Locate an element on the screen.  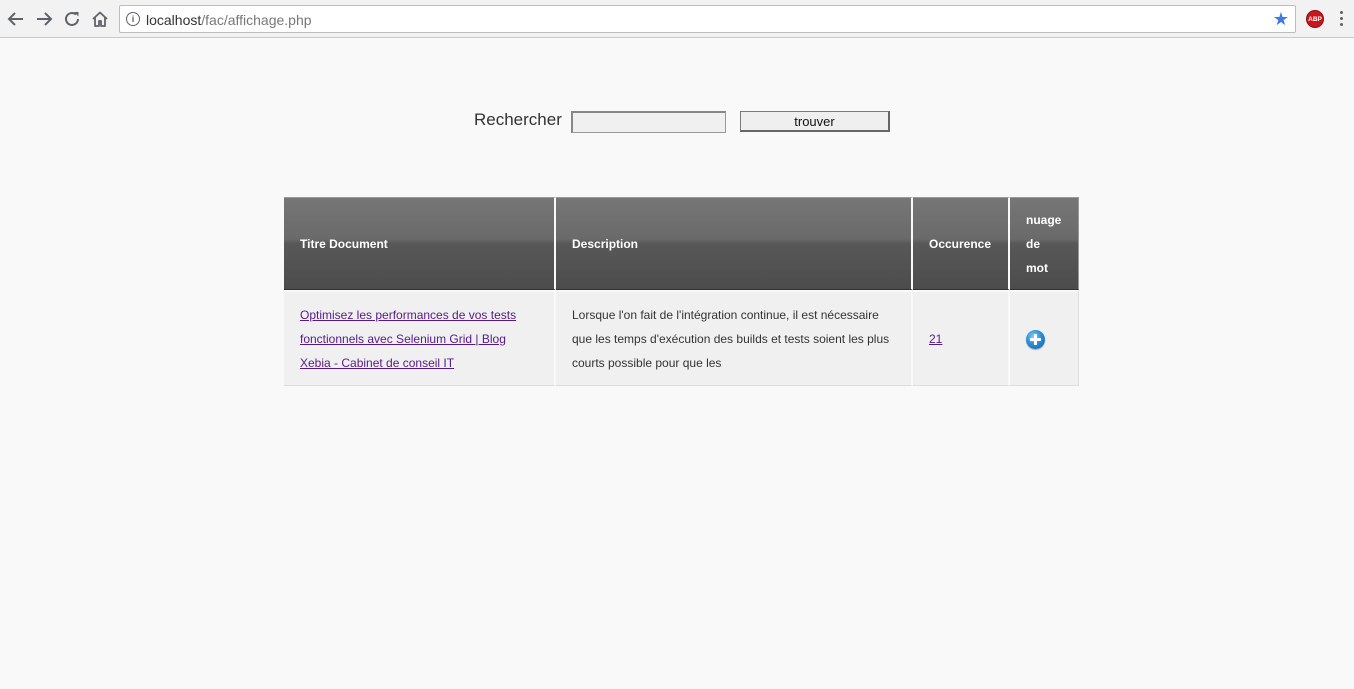
reload-icon is located at coordinates (72, 18).